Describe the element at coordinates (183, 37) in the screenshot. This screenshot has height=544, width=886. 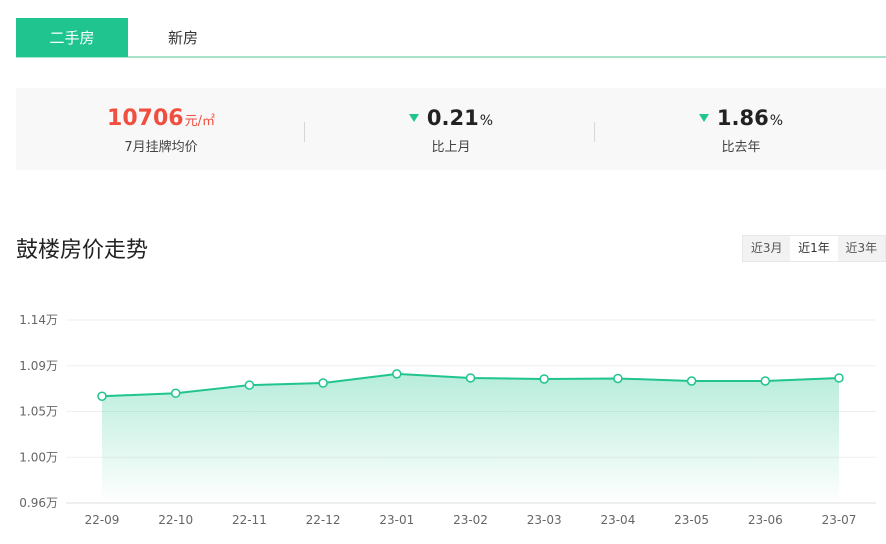
I see `tab-newhouse: 新房` at that location.